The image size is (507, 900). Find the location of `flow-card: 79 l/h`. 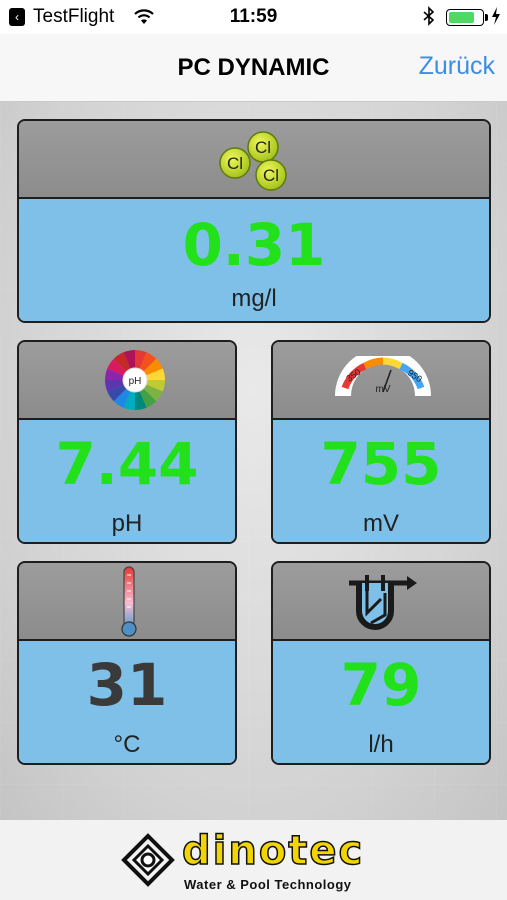

flow-card: 79 l/h is located at coordinates (381, 663).